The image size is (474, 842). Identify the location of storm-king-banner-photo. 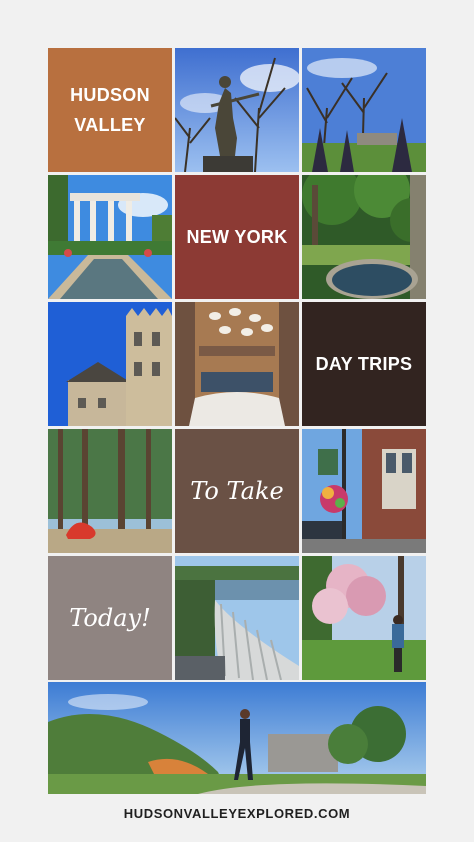
(237, 738).